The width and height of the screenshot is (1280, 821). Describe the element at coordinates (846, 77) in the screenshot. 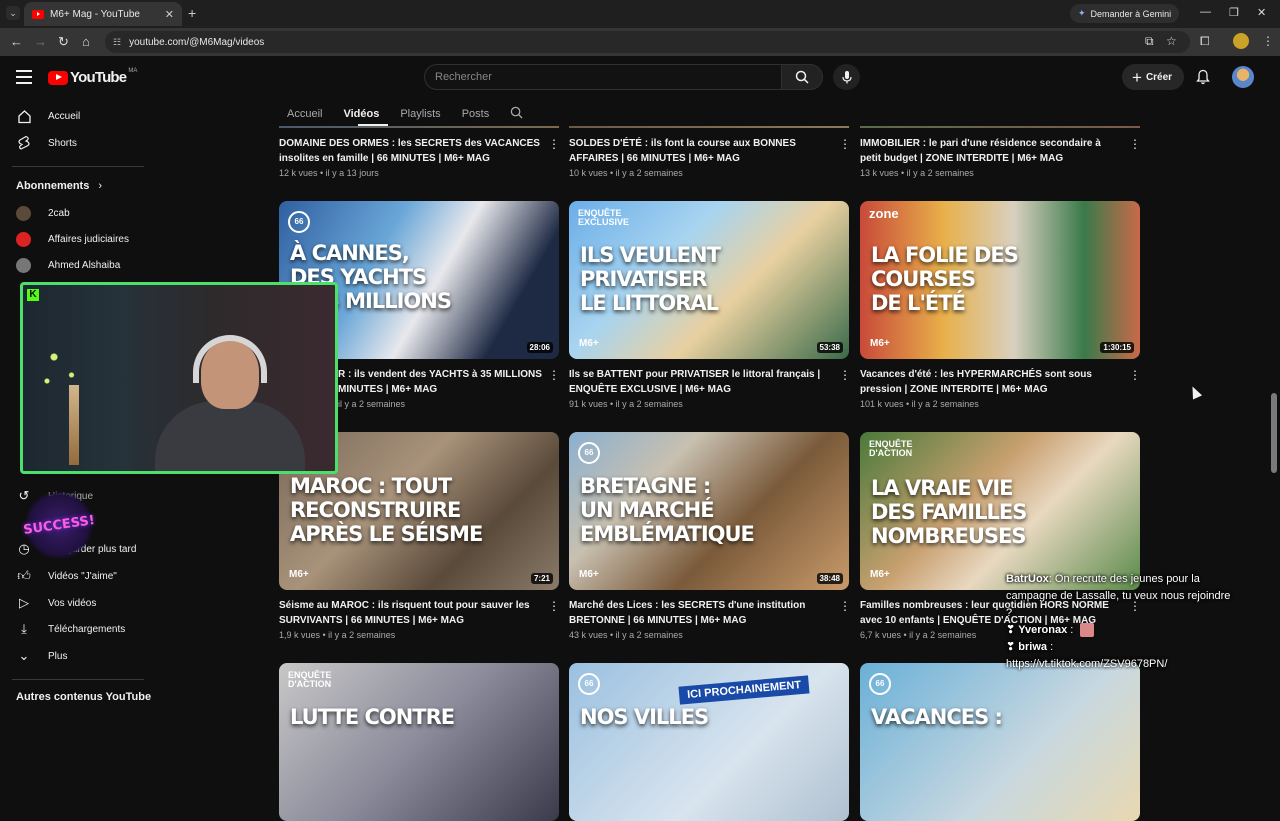

I see `voice-search-button` at that location.